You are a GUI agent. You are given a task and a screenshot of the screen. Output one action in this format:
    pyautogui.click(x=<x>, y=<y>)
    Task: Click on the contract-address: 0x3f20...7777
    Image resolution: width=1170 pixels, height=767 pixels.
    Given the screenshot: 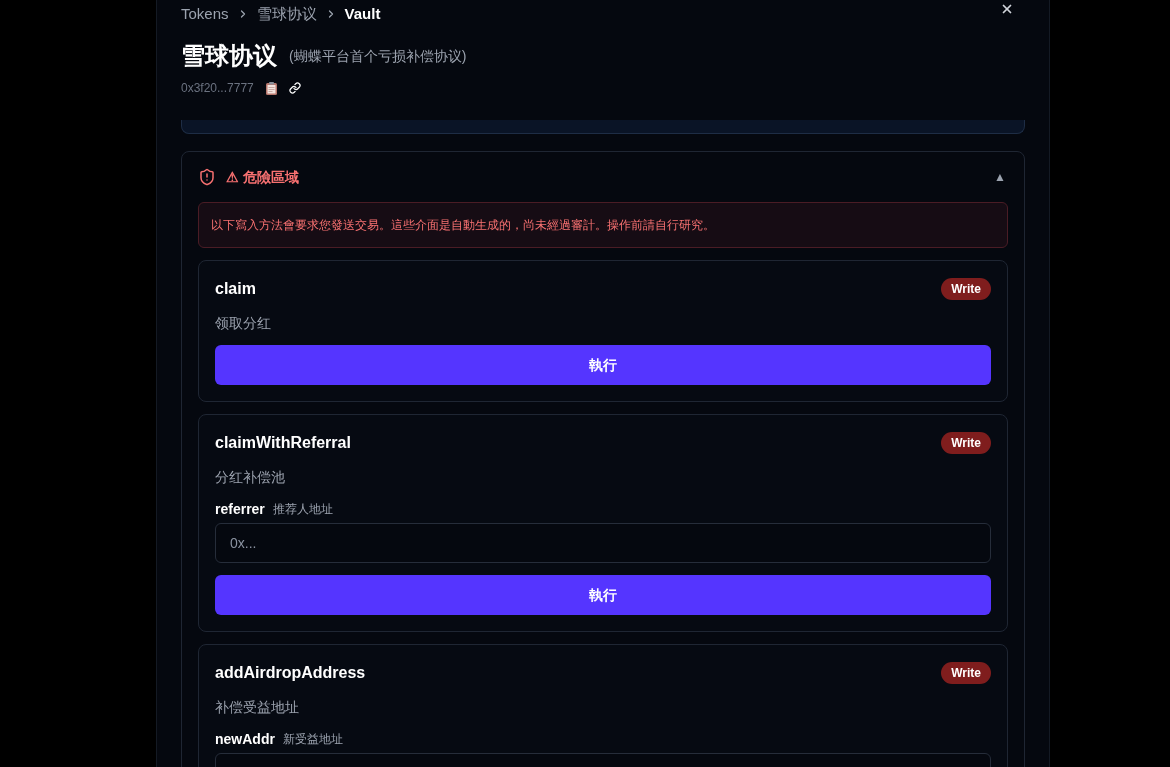 What is the action you would take?
    pyautogui.click(x=217, y=88)
    